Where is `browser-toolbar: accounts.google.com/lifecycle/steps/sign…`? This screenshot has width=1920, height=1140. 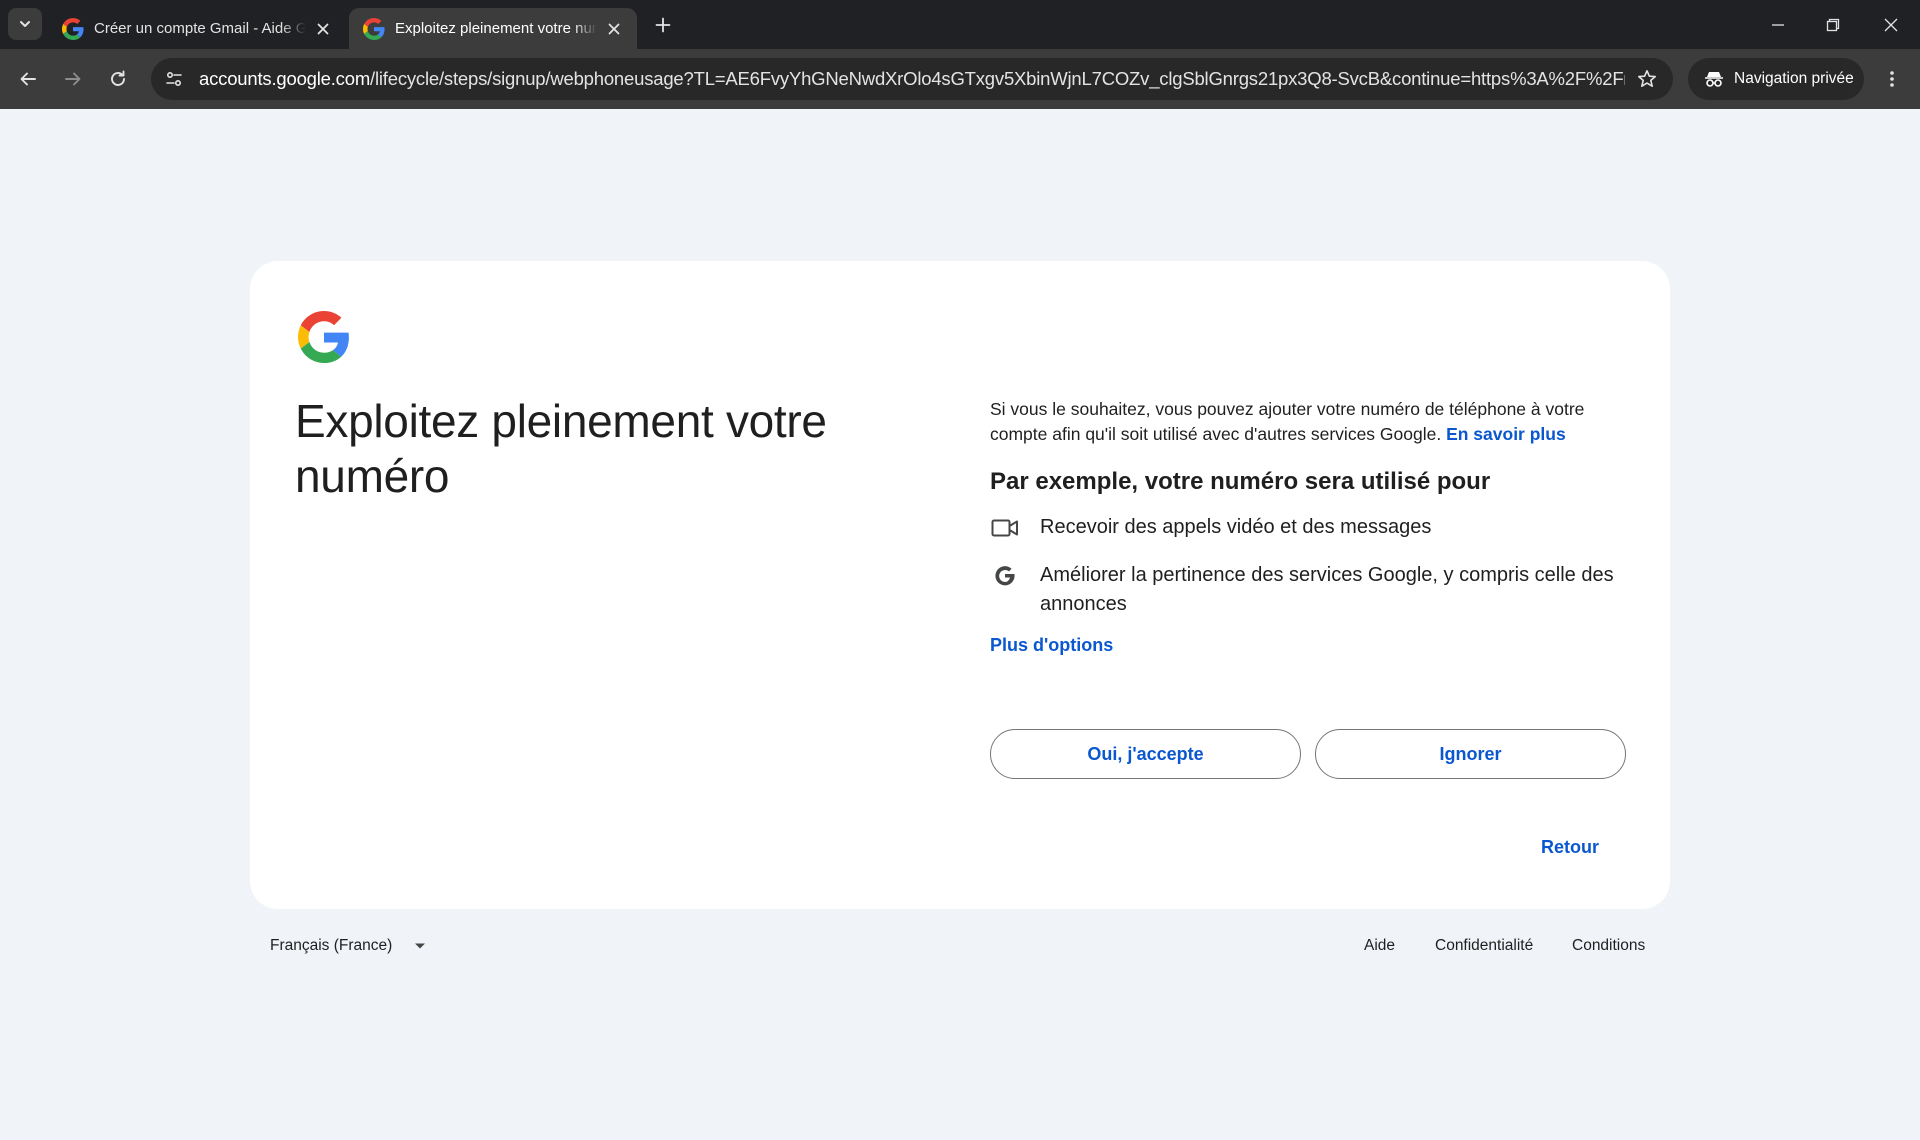 browser-toolbar: accounts.google.com/lifecycle/steps/sign… is located at coordinates (960, 79).